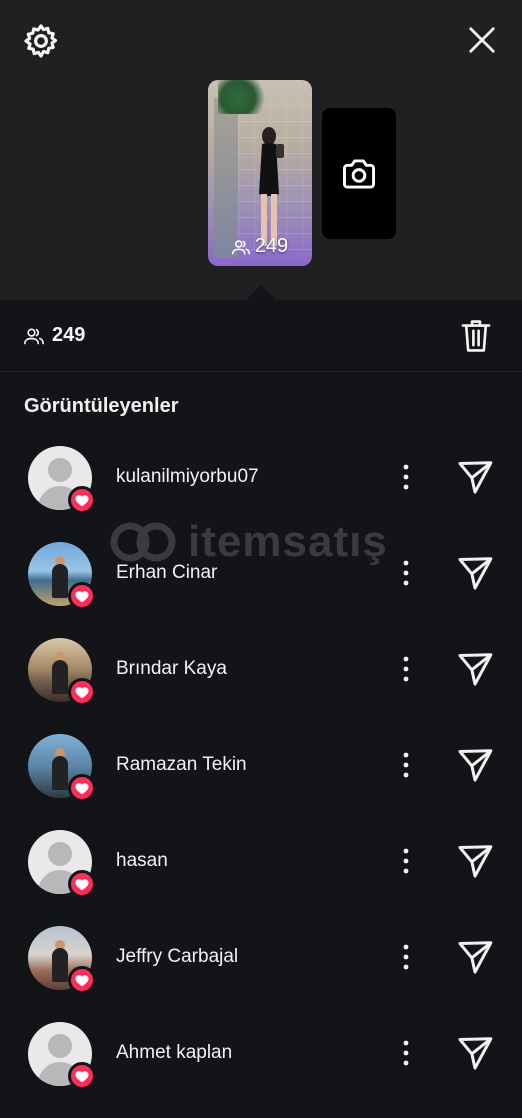 The image size is (522, 1118). I want to click on story-views-overlay: 249, so click(260, 246).